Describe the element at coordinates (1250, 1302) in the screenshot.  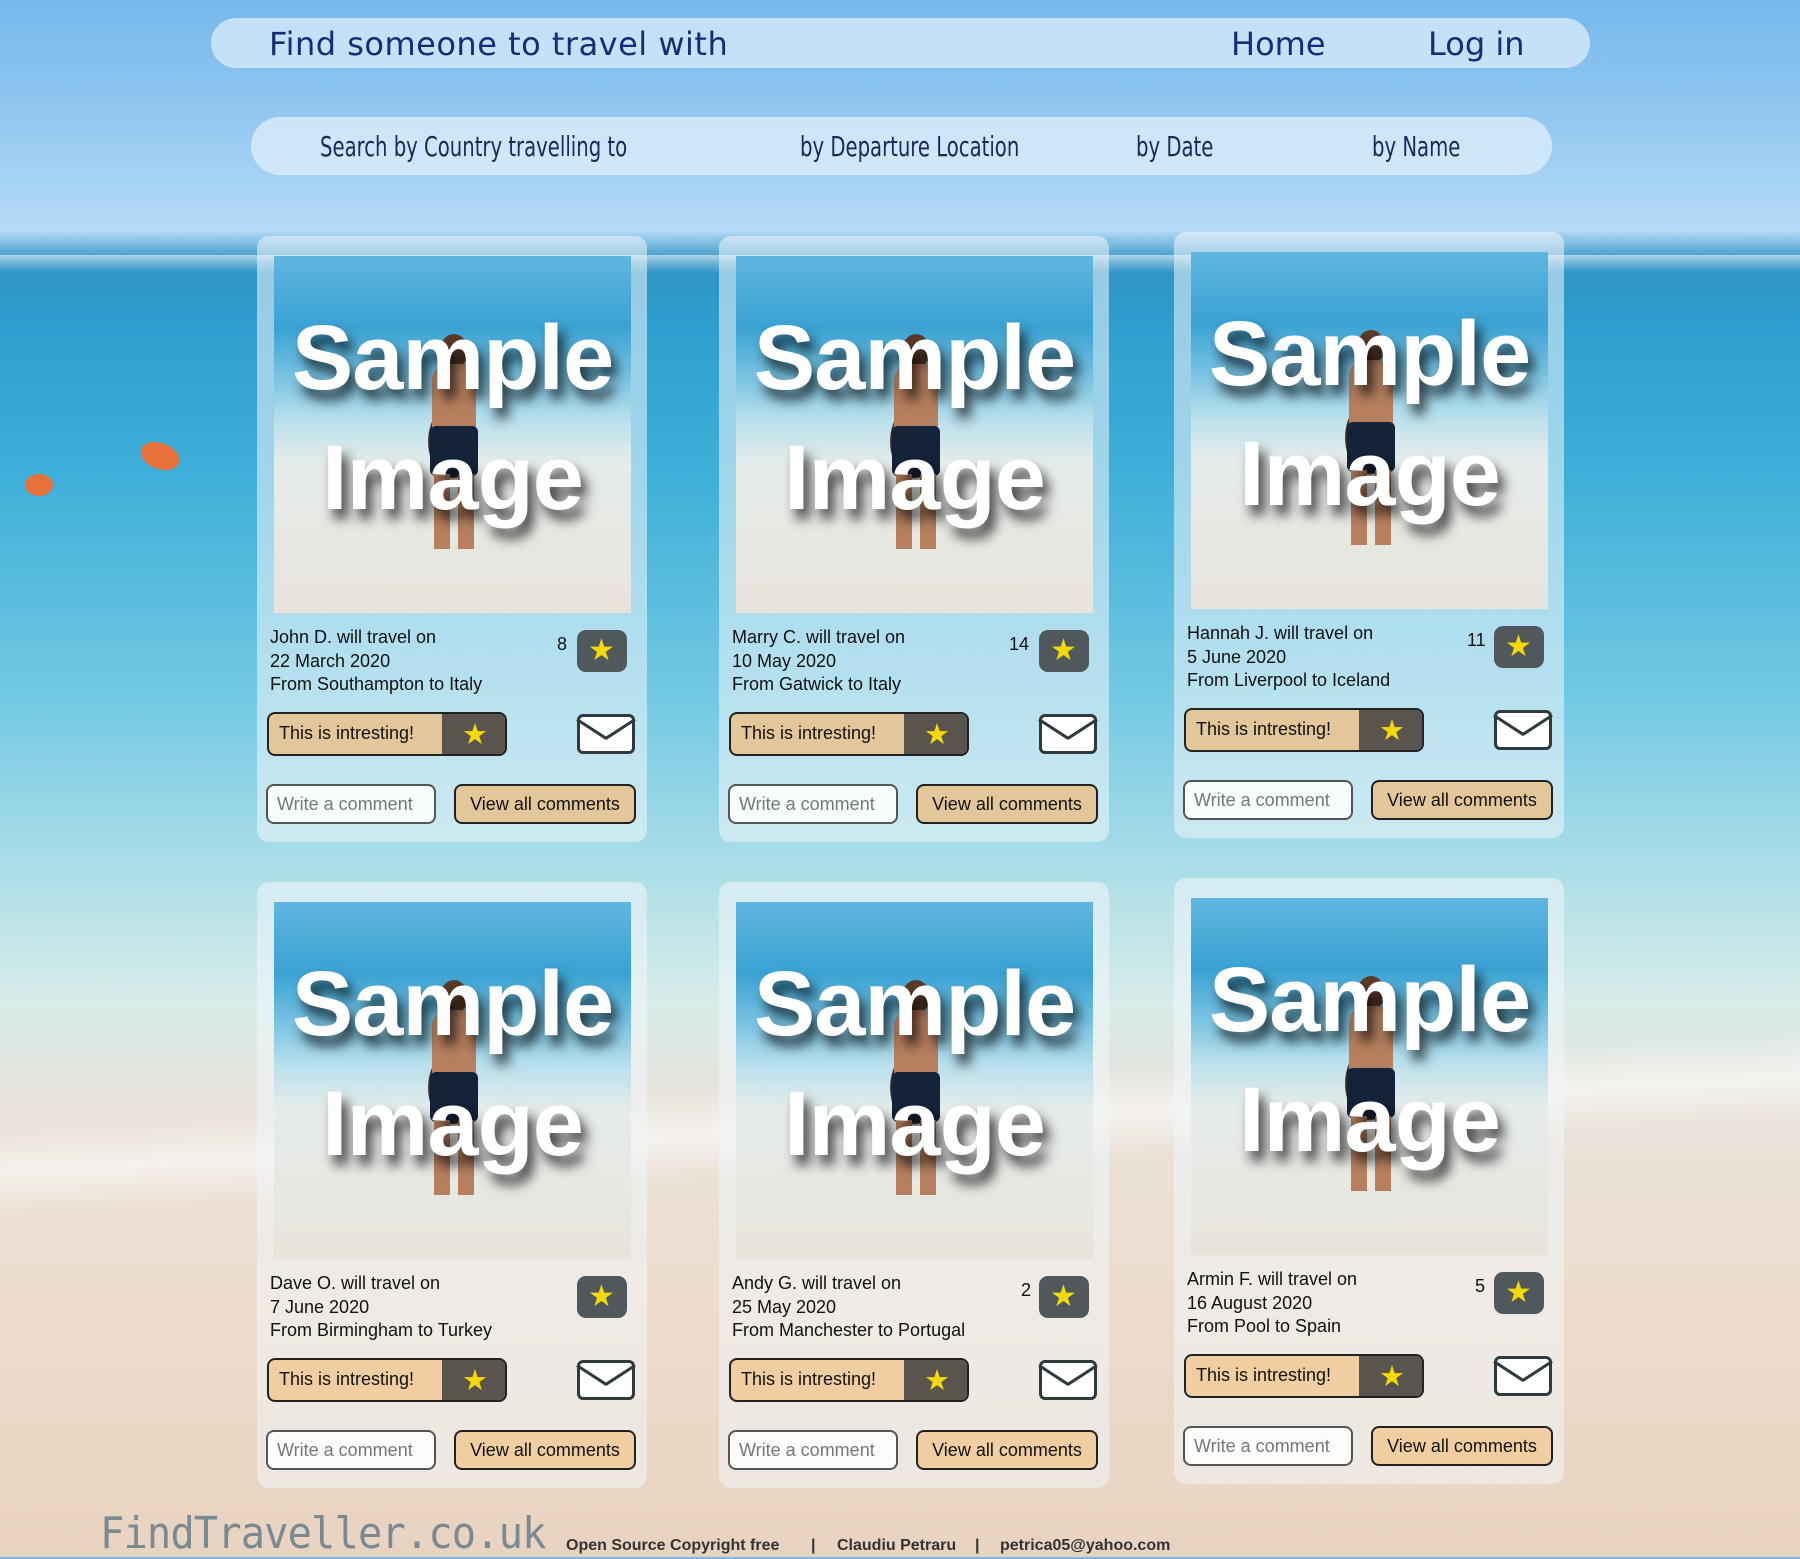
I see `travel-date: 16 August 2020` at that location.